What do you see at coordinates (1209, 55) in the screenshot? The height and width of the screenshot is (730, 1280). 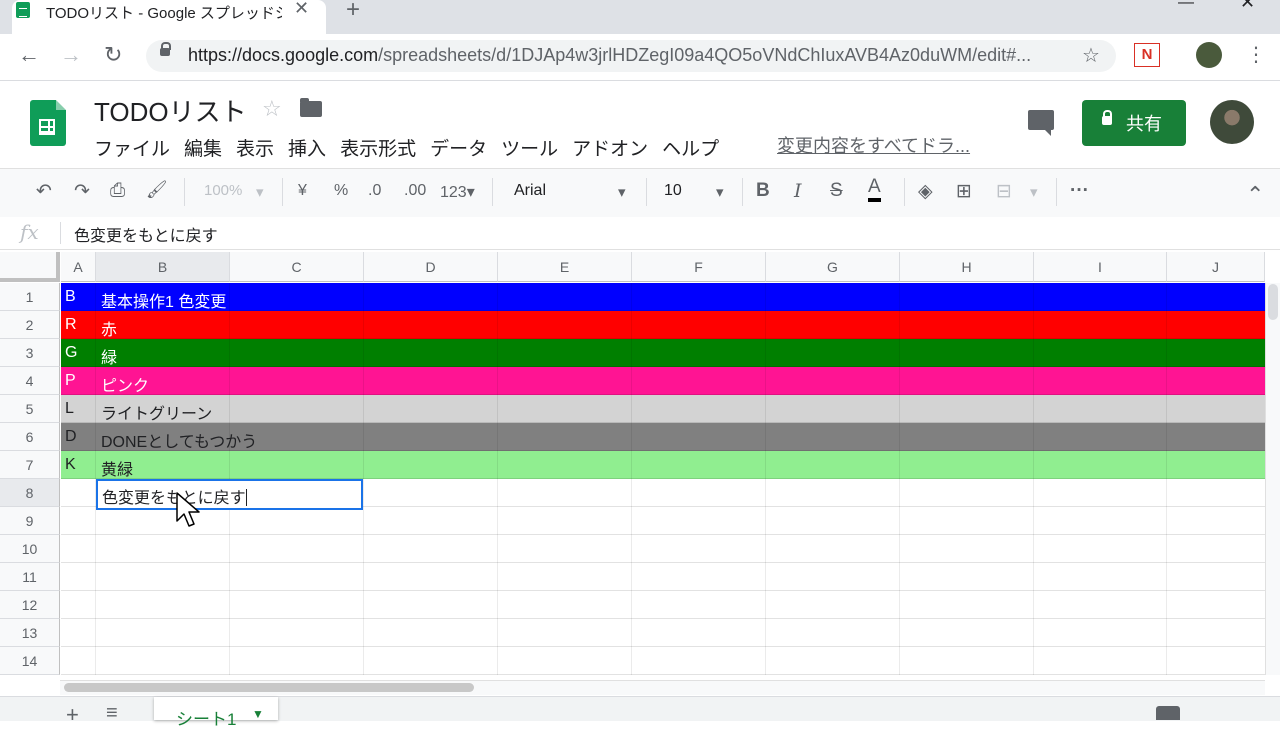 I see `browser-profile-avatar` at bounding box center [1209, 55].